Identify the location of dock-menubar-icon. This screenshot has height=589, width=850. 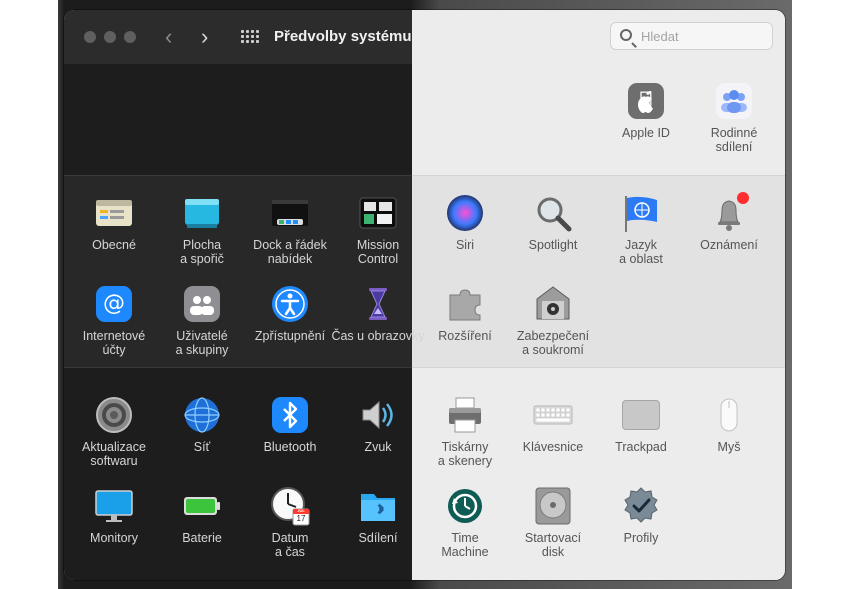
(290, 213).